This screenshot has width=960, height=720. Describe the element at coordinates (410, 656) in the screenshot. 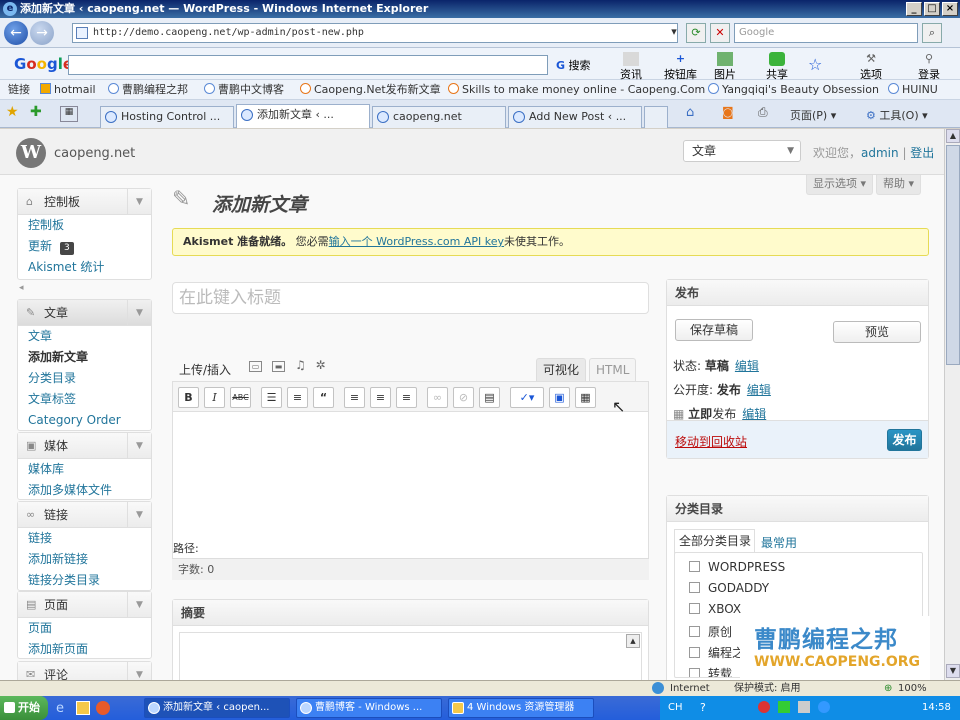

I see `excerpt-textarea` at that location.